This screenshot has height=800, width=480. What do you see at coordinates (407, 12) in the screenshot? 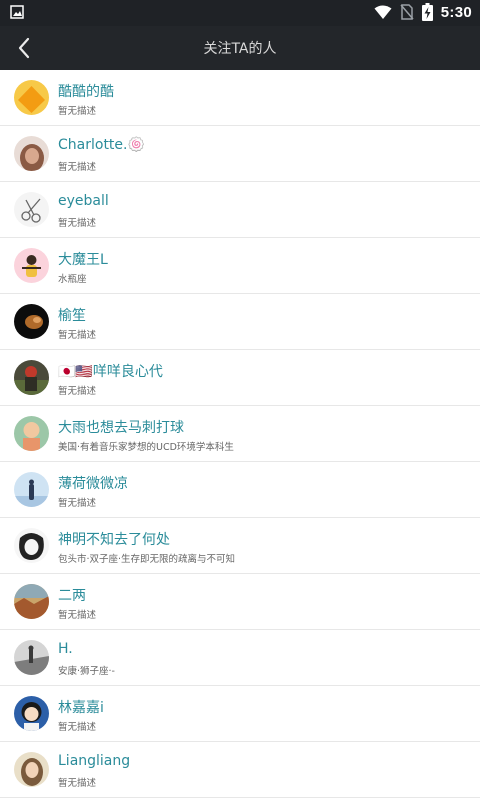
I see `no-sim-icon` at bounding box center [407, 12].